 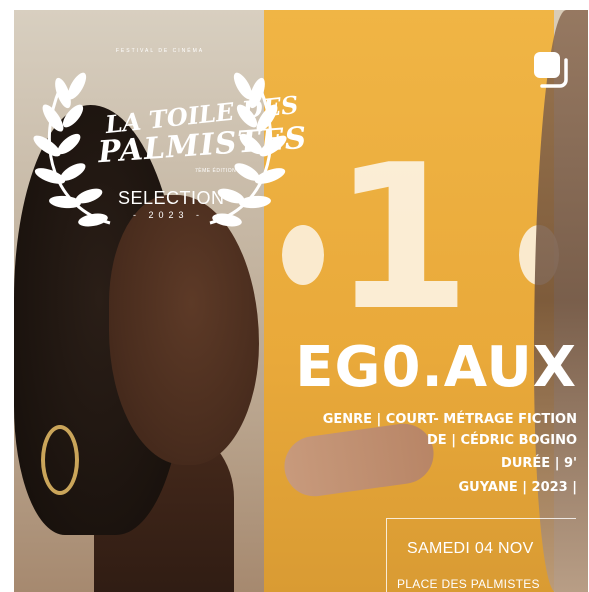 I want to click on festival-subtitle: FESTIVAL DE CINÉMA, so click(x=160, y=51).